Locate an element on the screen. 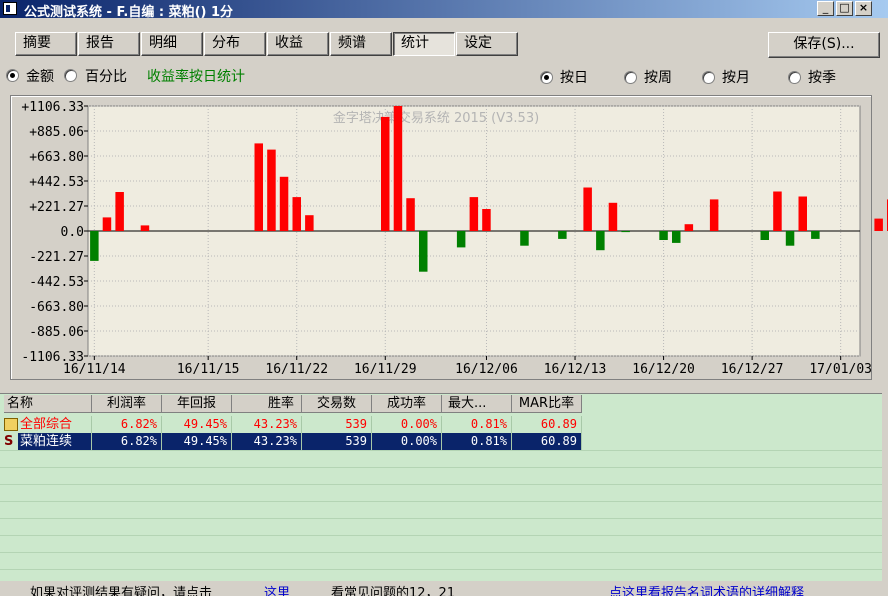 The width and height of the screenshot is (888, 596). x-tick-label: 16/12/13 is located at coordinates (575, 369).